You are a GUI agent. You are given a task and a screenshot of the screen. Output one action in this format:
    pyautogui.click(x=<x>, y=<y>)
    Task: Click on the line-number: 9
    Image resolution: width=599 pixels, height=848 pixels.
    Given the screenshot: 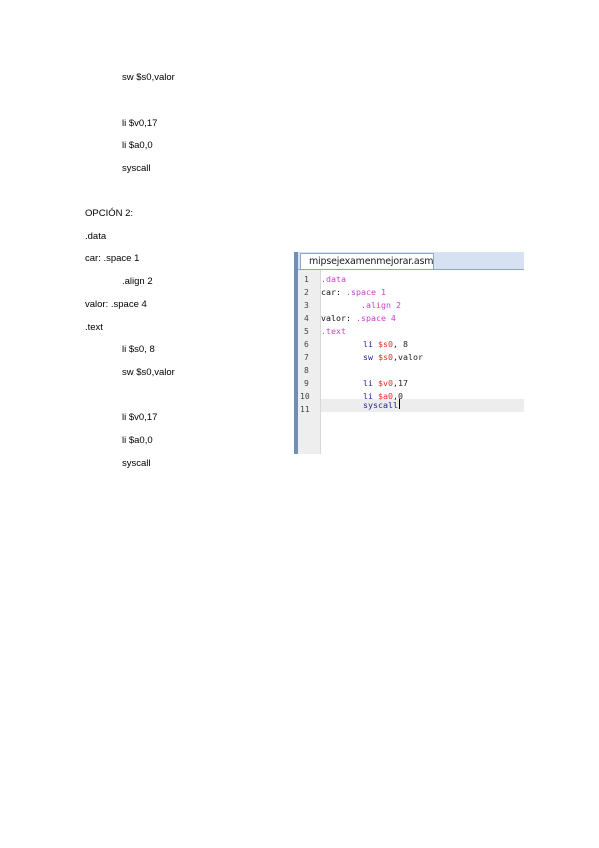 What is the action you would take?
    pyautogui.click(x=306, y=383)
    